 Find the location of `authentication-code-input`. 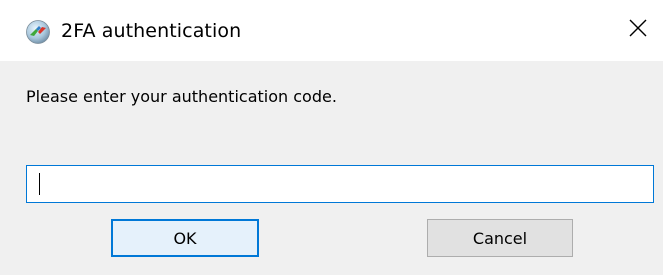

authentication-code-input is located at coordinates (340, 184).